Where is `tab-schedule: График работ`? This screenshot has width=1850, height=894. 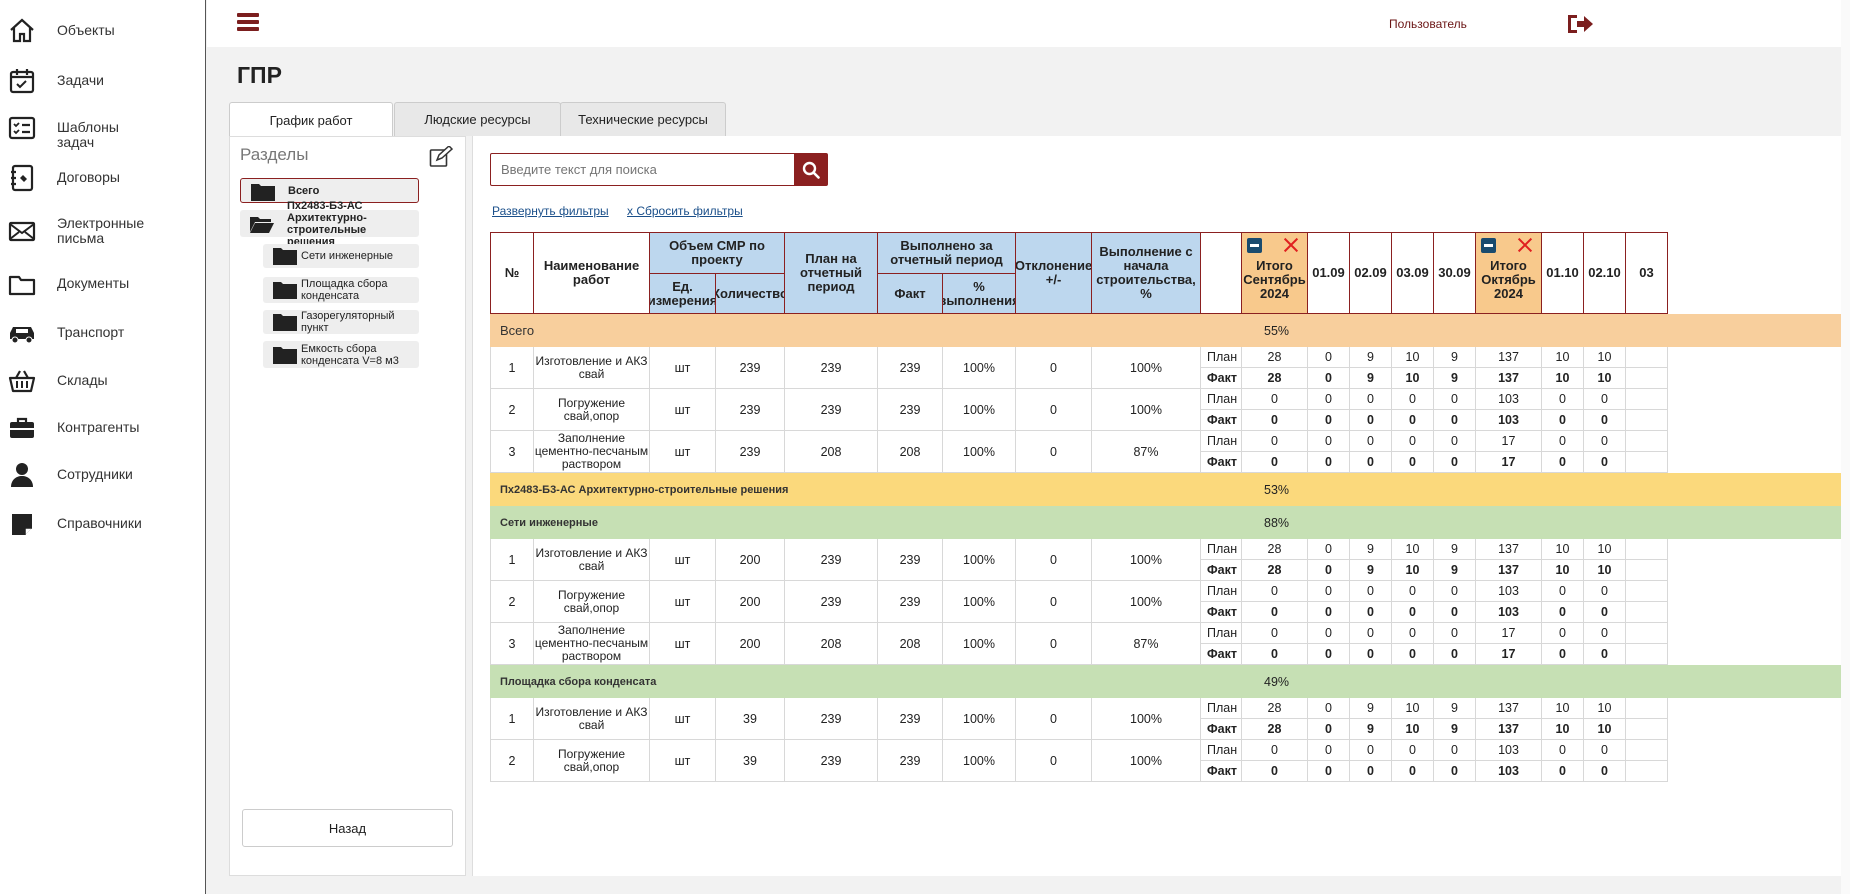 tab-schedule: График работ is located at coordinates (311, 119).